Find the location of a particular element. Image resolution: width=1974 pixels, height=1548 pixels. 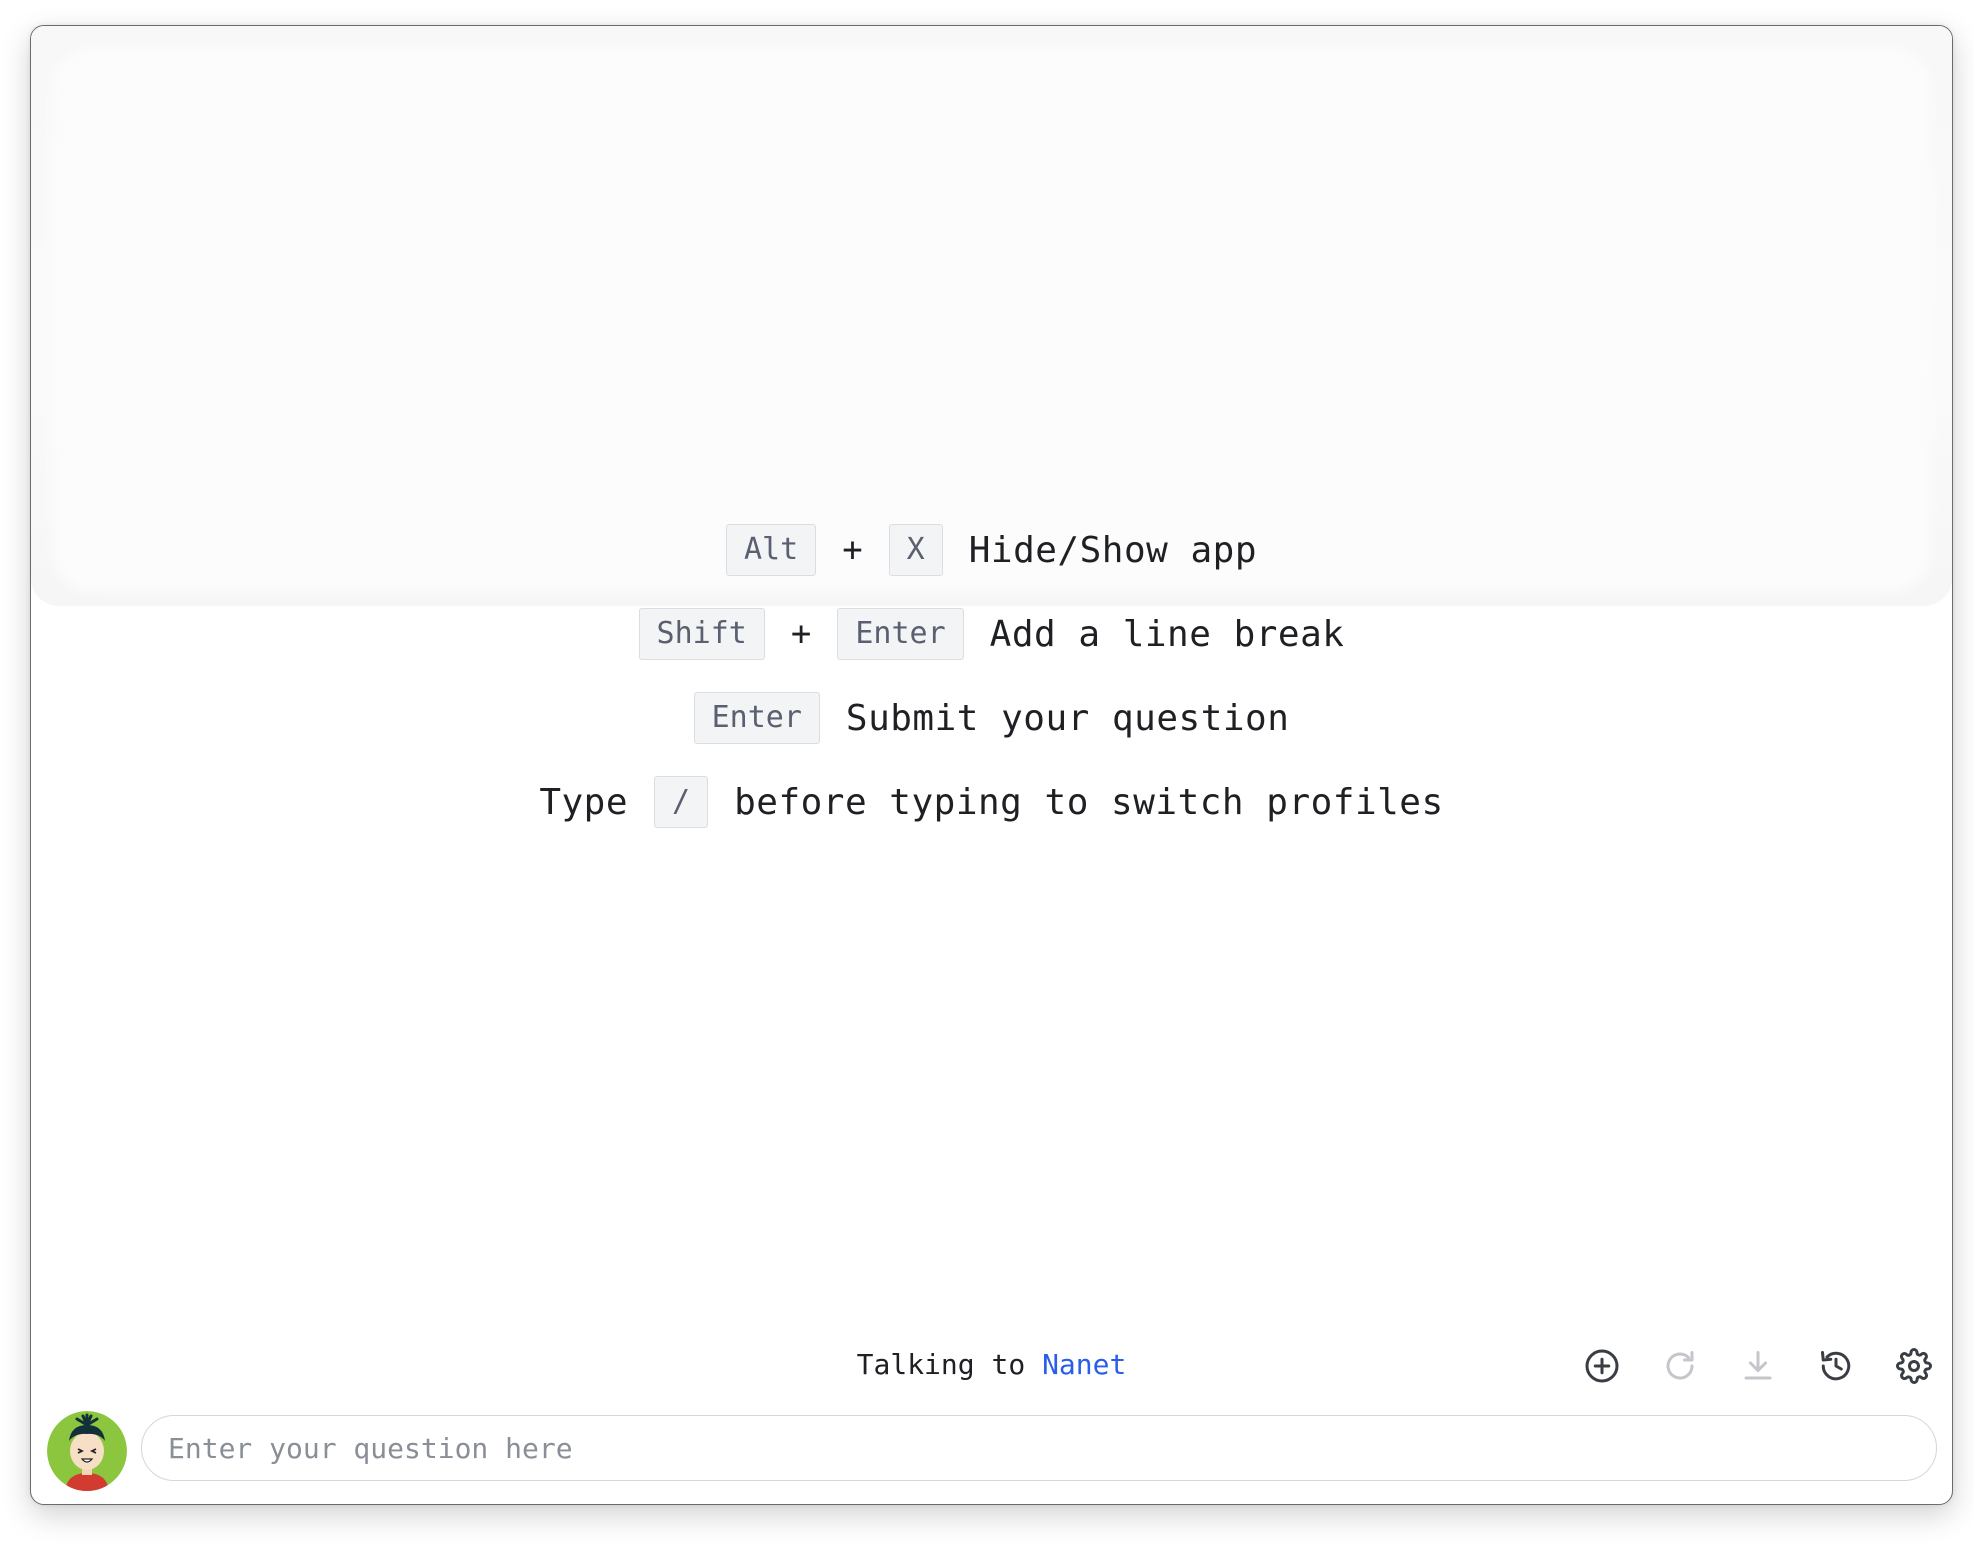

shortcut-submit: Enter Submit your question is located at coordinates (991, 718).